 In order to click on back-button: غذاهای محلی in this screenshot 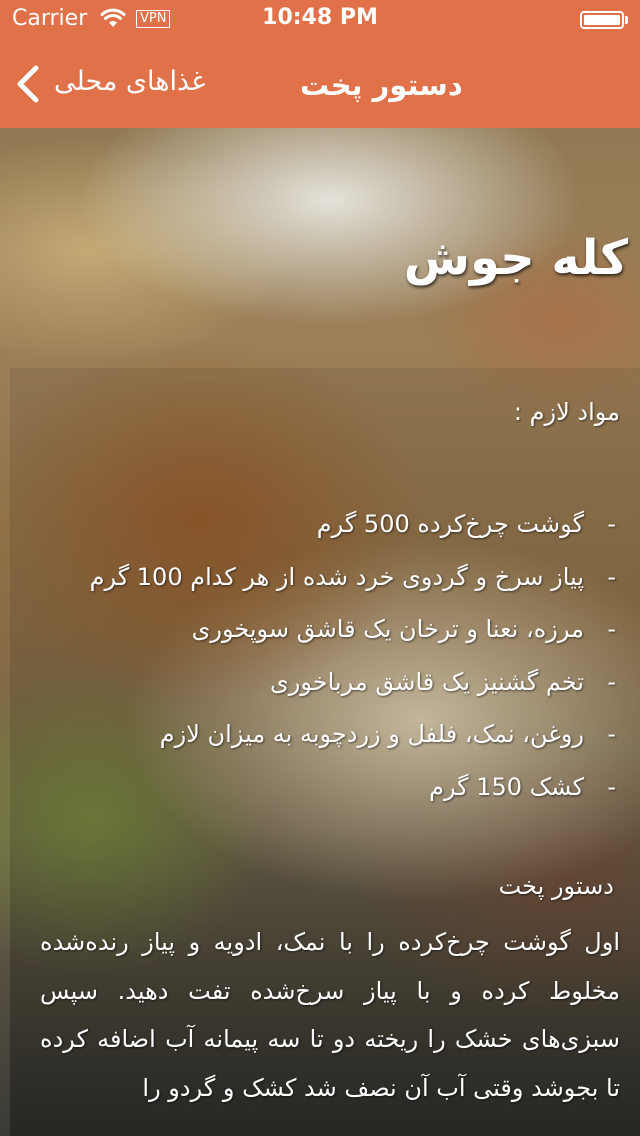, I will do `click(124, 84)`.